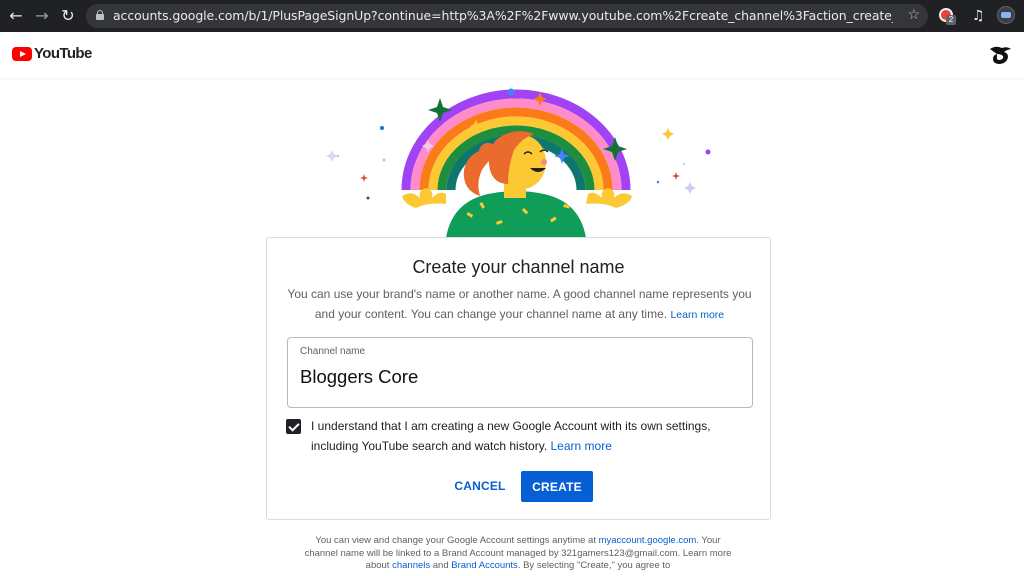 This screenshot has height=576, width=1024. I want to click on media-playlist-icon: ♫, so click(982, 16).